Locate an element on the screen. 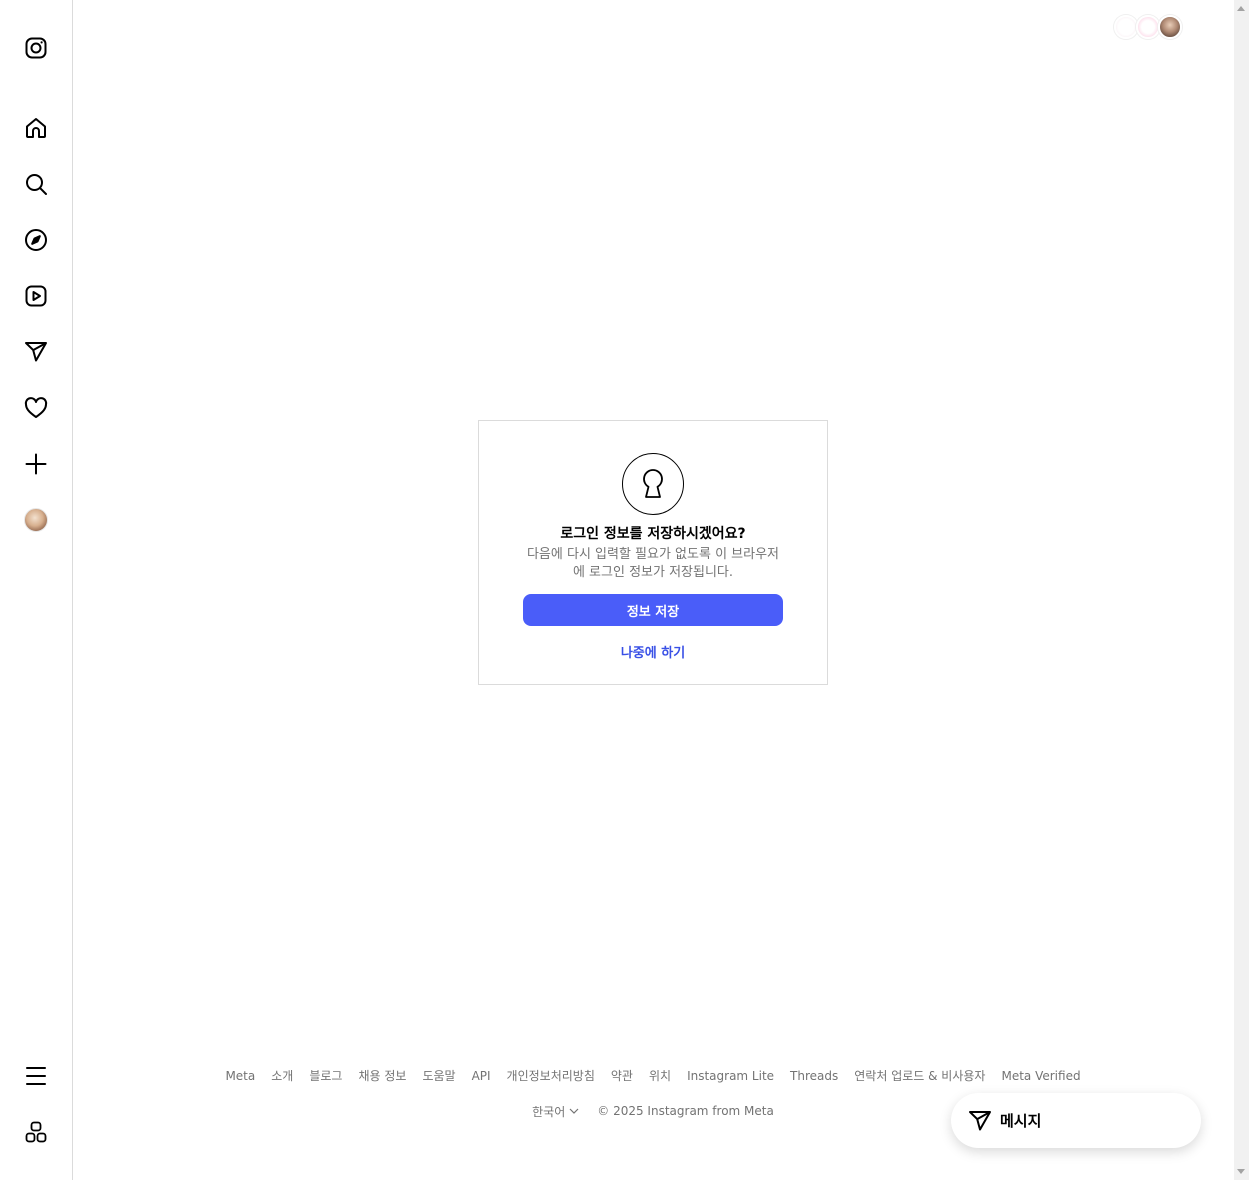  instagram-logo-icon is located at coordinates (36, 48).